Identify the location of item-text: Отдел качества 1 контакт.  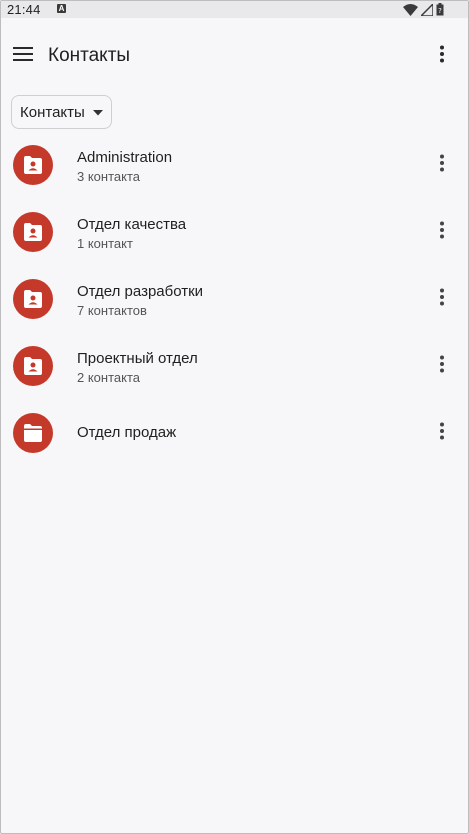
(131, 233).